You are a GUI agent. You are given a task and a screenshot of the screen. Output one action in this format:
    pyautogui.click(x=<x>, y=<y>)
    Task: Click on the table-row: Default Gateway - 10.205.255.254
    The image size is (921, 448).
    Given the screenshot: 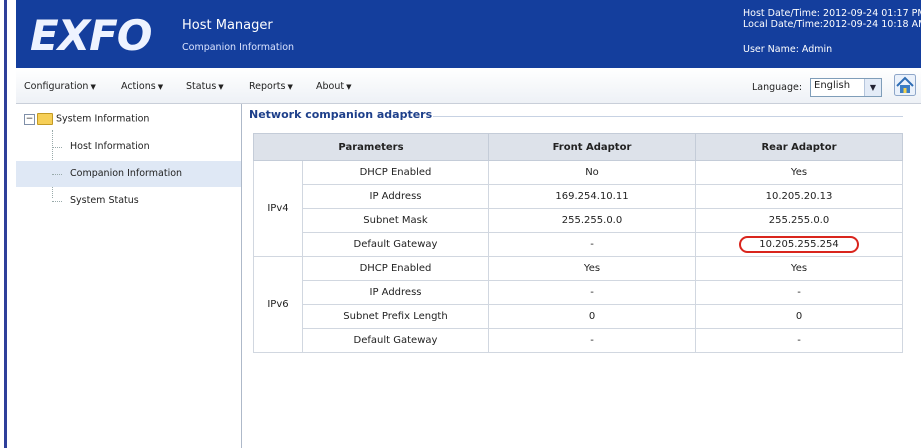 What is the action you would take?
    pyautogui.click(x=578, y=244)
    